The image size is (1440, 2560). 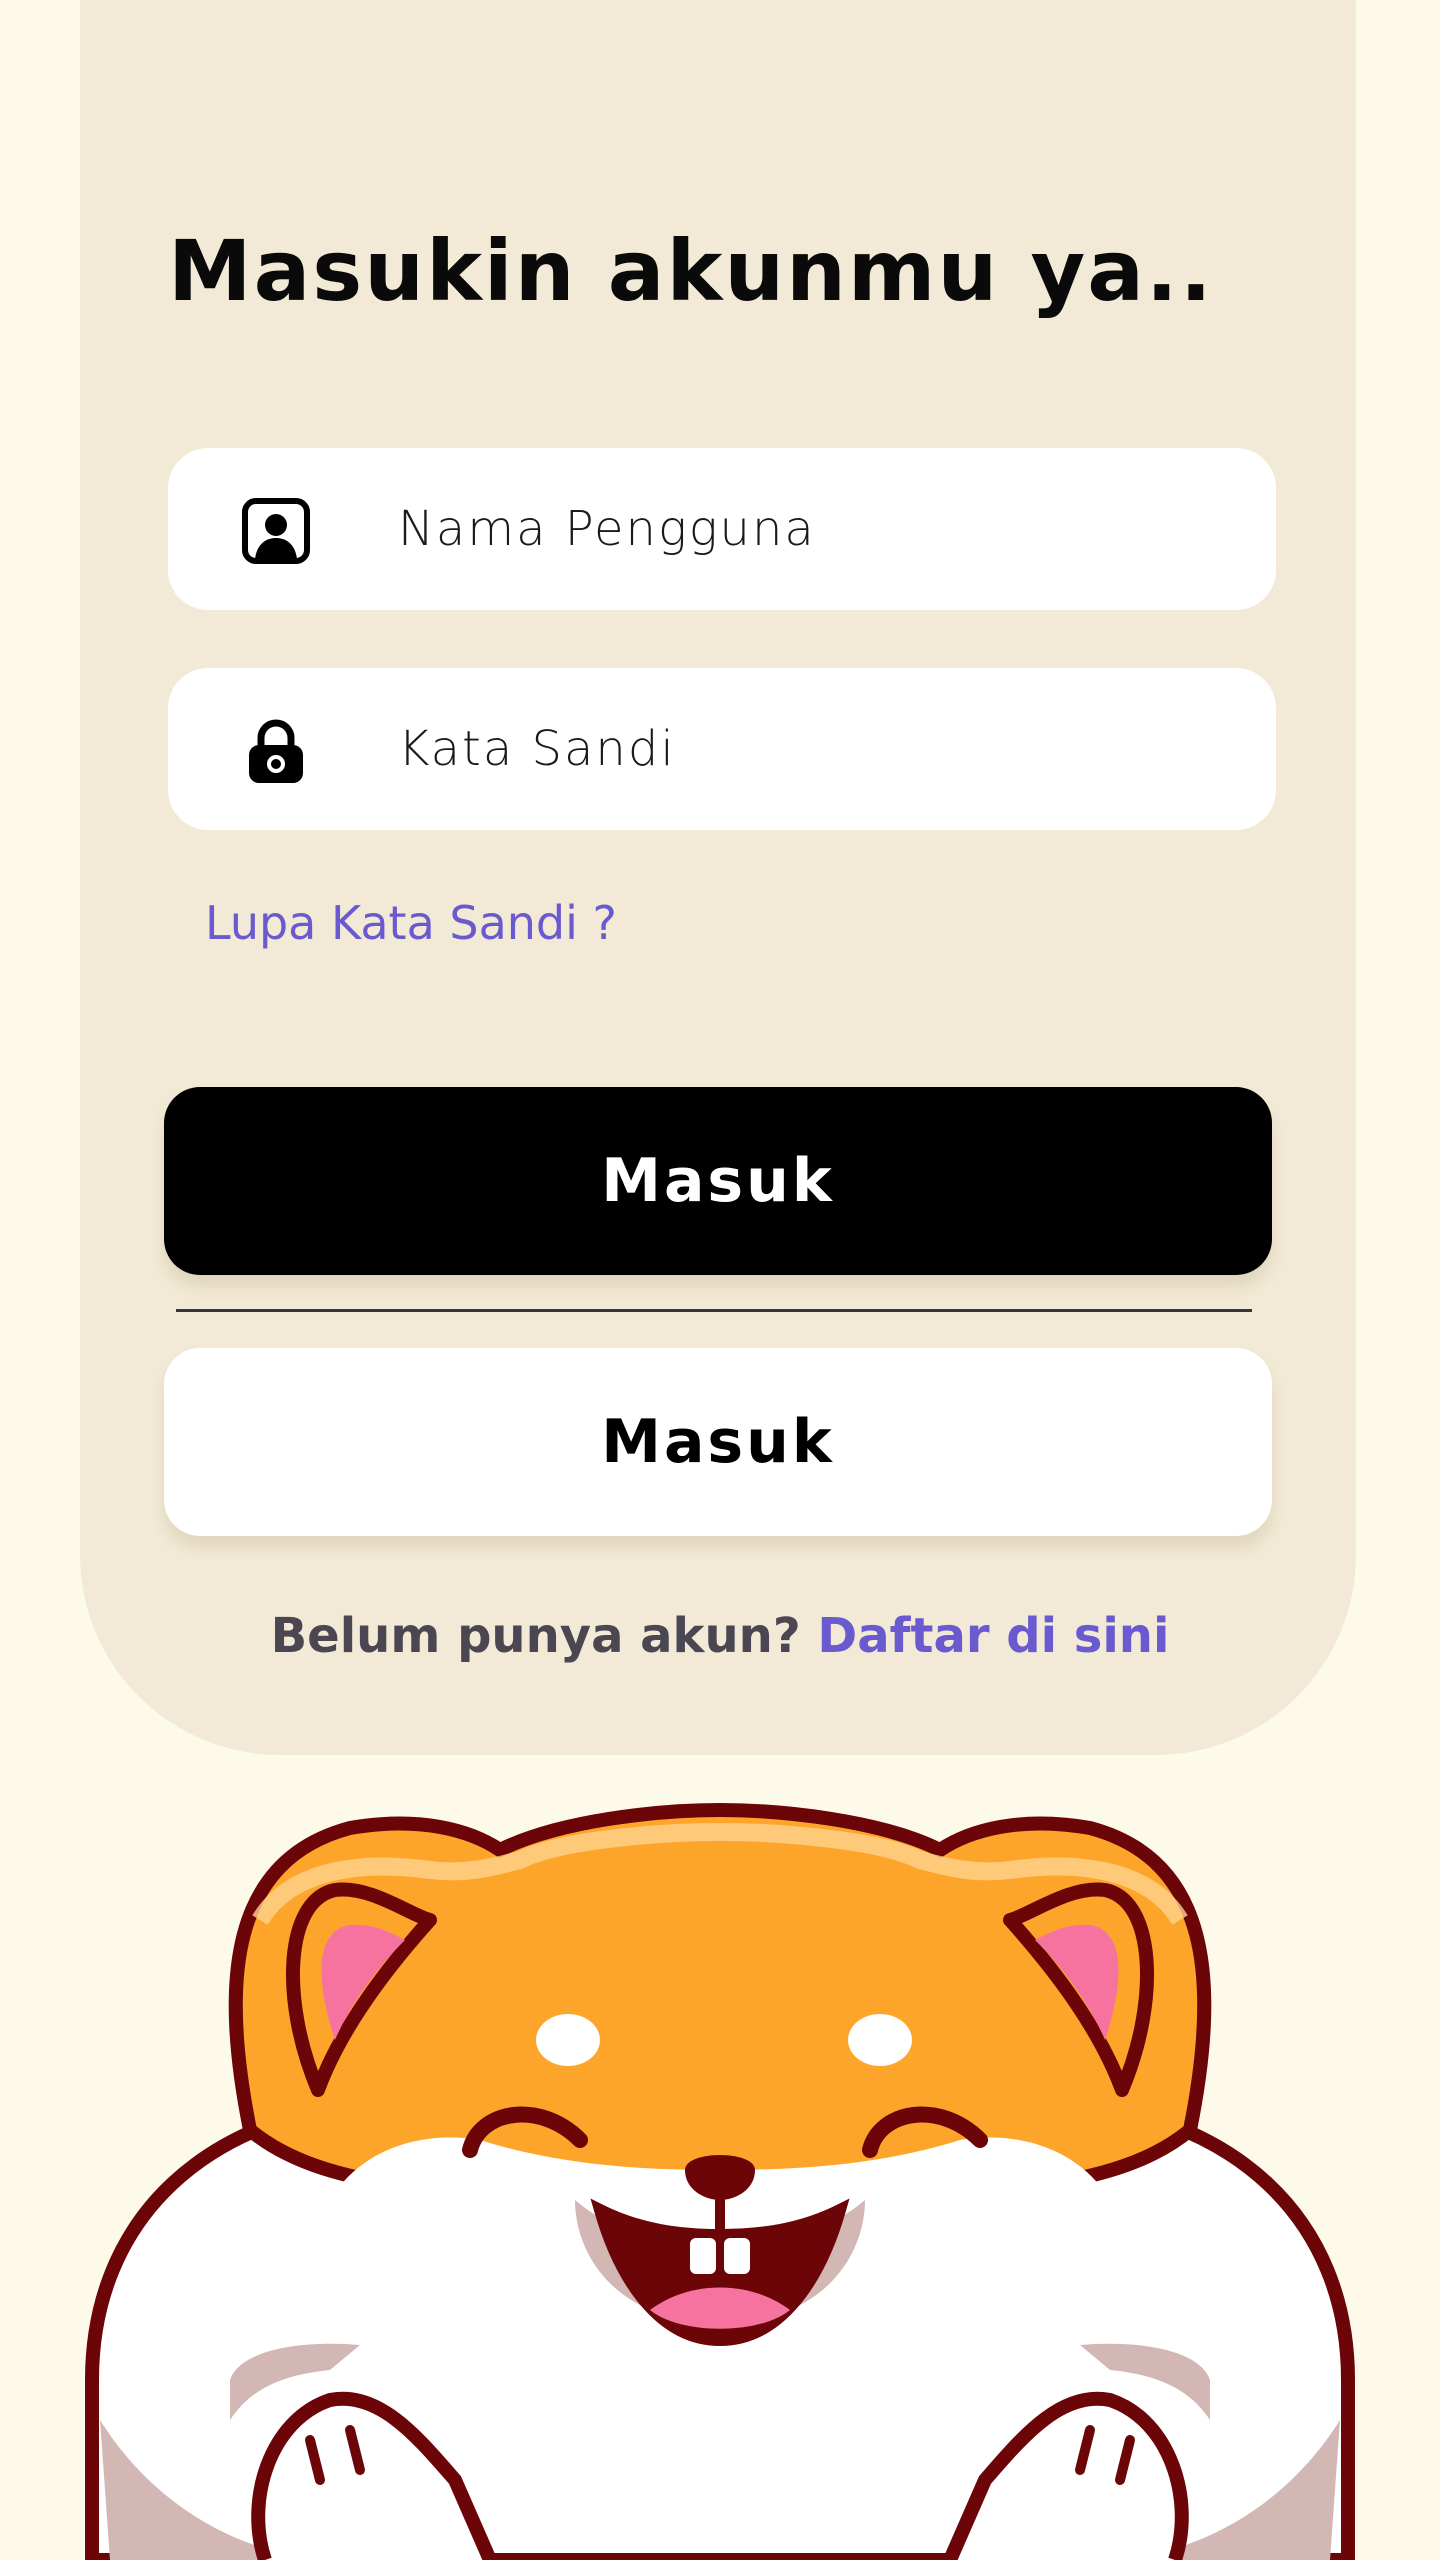 I want to click on lock-icon, so click(x=276, y=751).